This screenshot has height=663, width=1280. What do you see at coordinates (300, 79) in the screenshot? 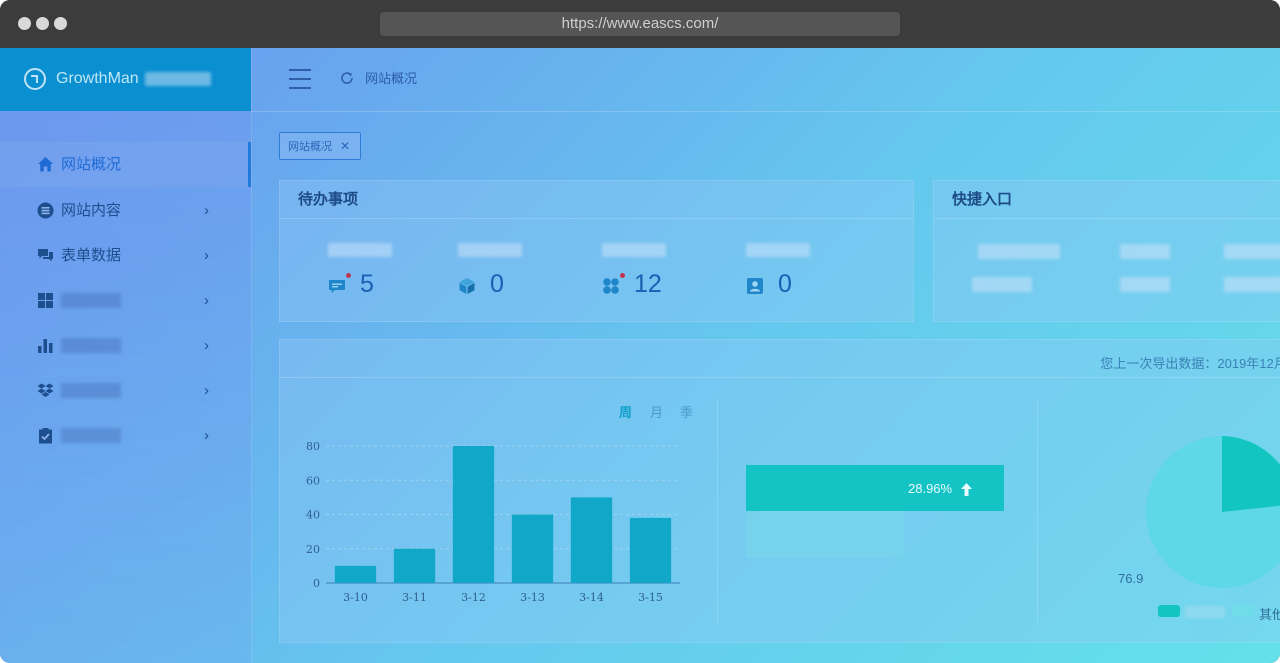
I see `menu-toggle-icon` at bounding box center [300, 79].